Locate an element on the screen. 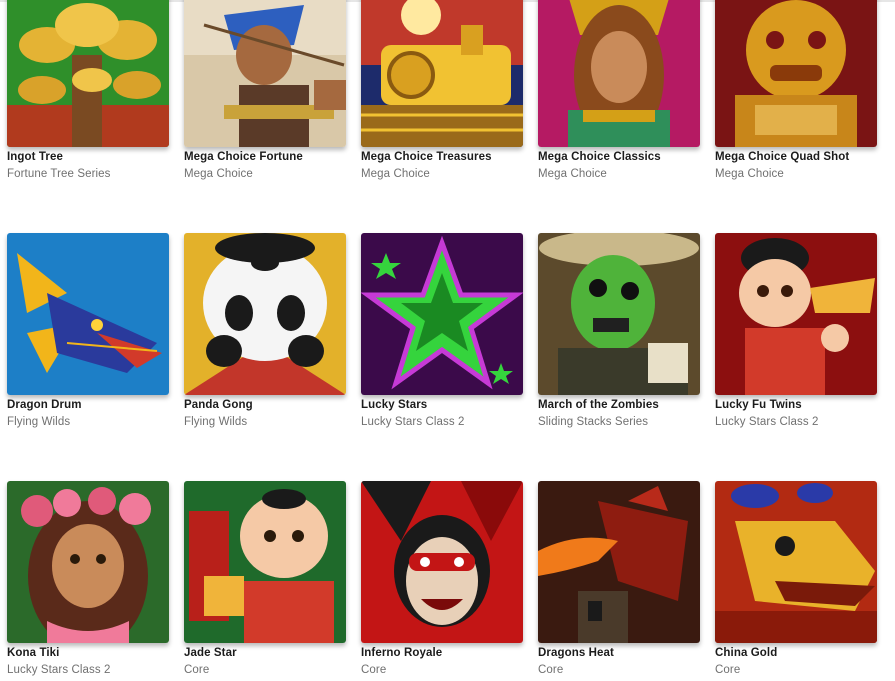  game-card: Mega Choice Treasures Mega Choice is located at coordinates (443, 90).